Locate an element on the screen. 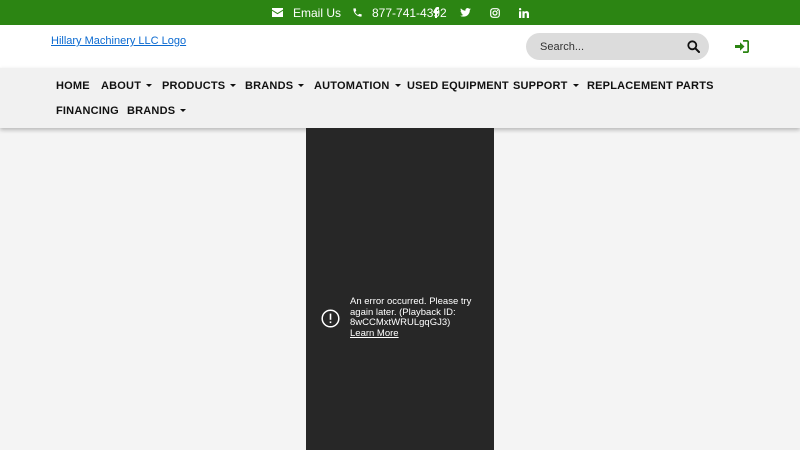 The width and height of the screenshot is (800, 450). nav-automation: AUTOMATION is located at coordinates (357, 86).